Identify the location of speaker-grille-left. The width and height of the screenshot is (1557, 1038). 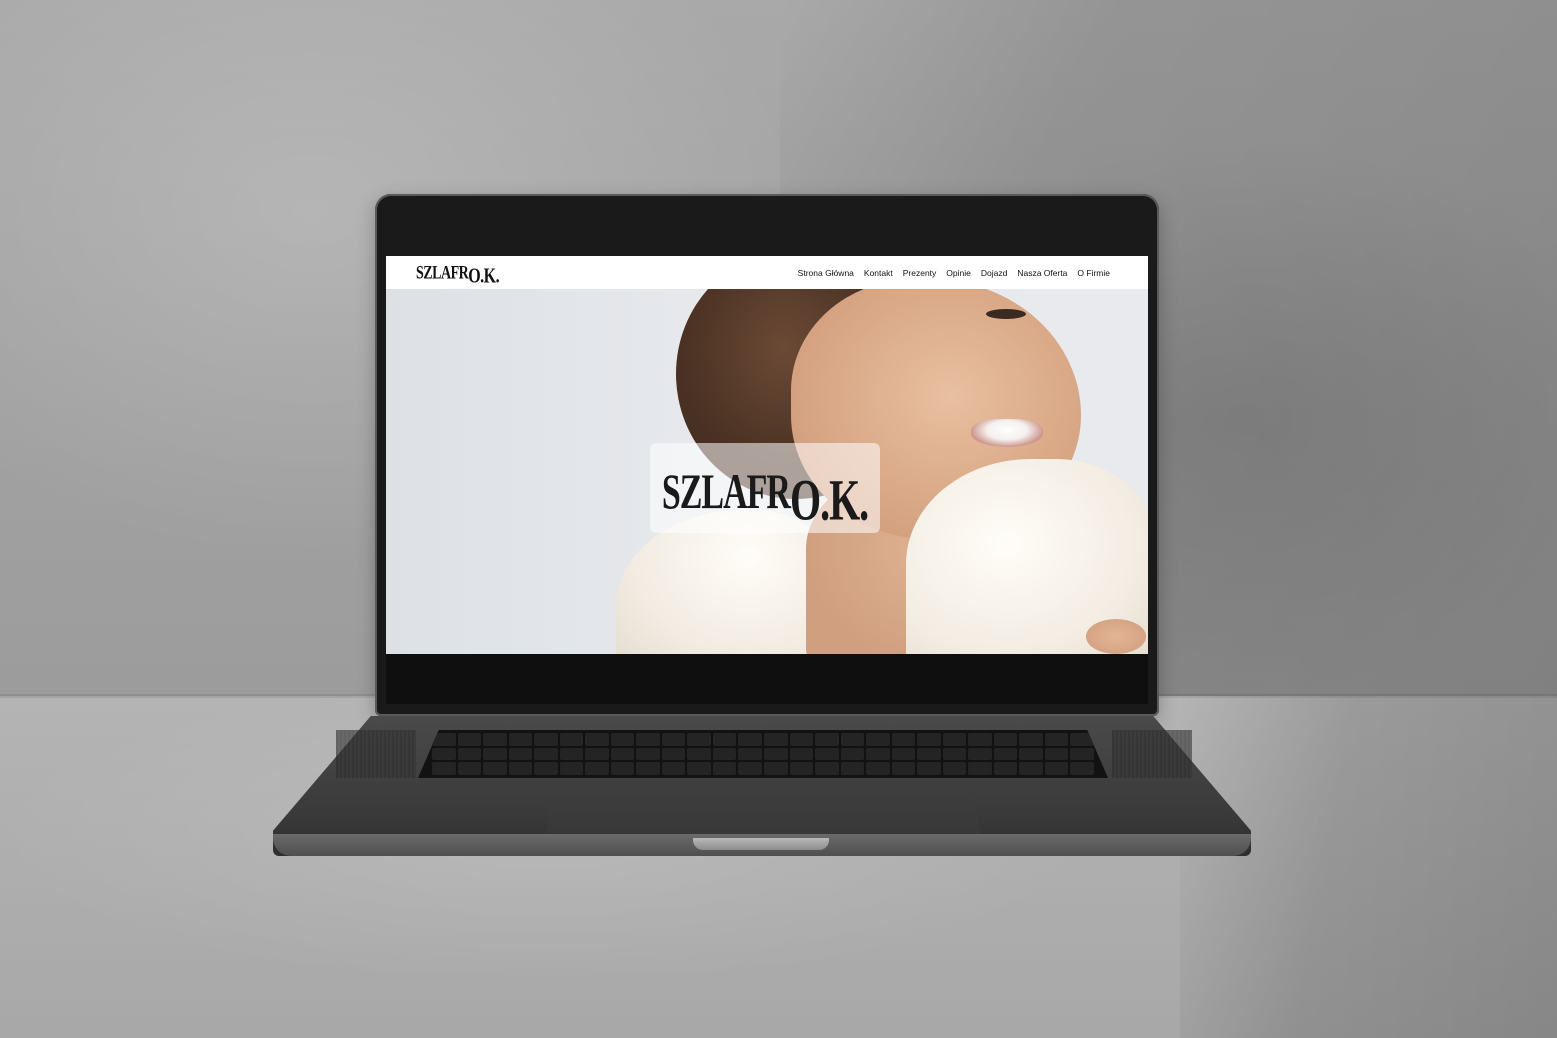
(376, 754).